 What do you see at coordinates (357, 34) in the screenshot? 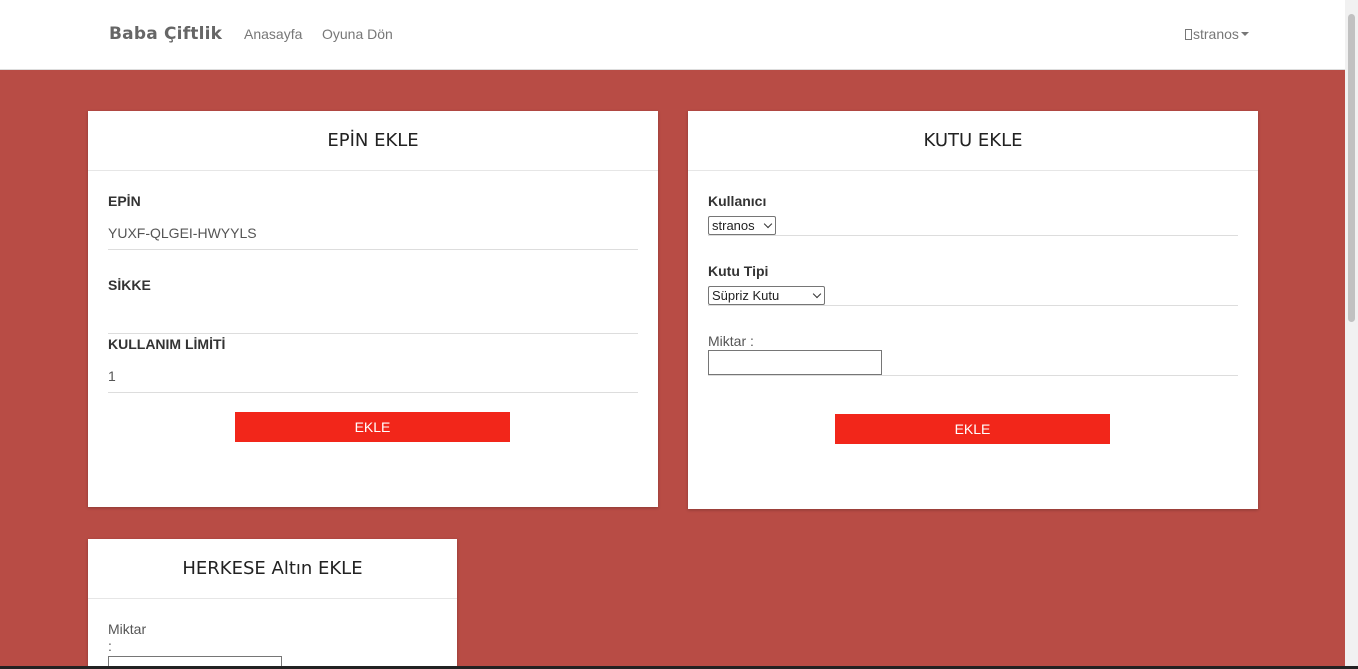
I see `nav-link-oyuna-don: Oyuna Dön` at bounding box center [357, 34].